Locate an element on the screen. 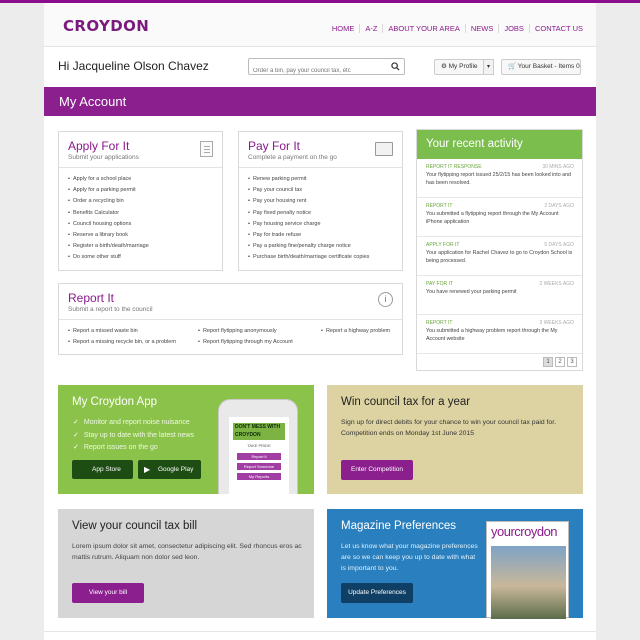 The width and height of the screenshot is (640, 640). document-icon is located at coordinates (206, 149).